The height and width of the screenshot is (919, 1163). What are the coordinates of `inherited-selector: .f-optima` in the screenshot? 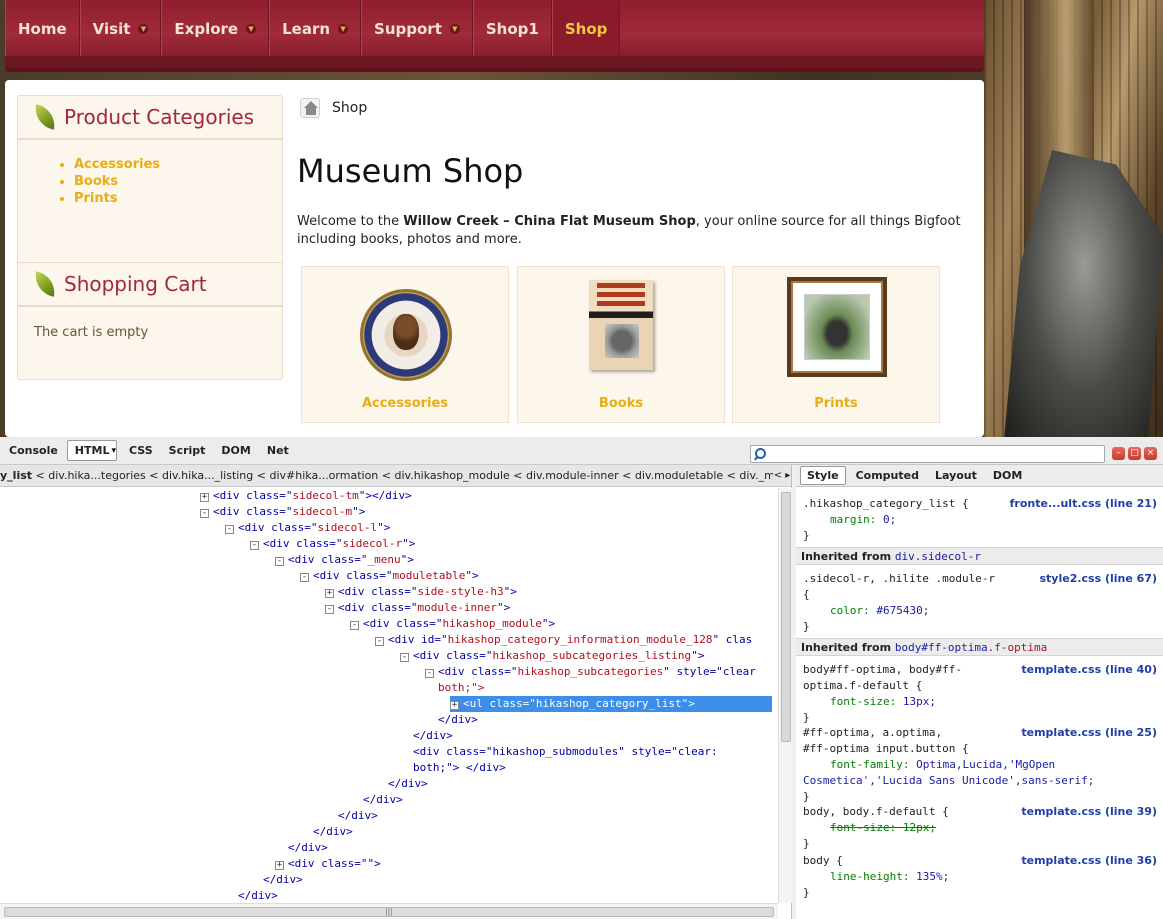 It's located at (1018, 647).